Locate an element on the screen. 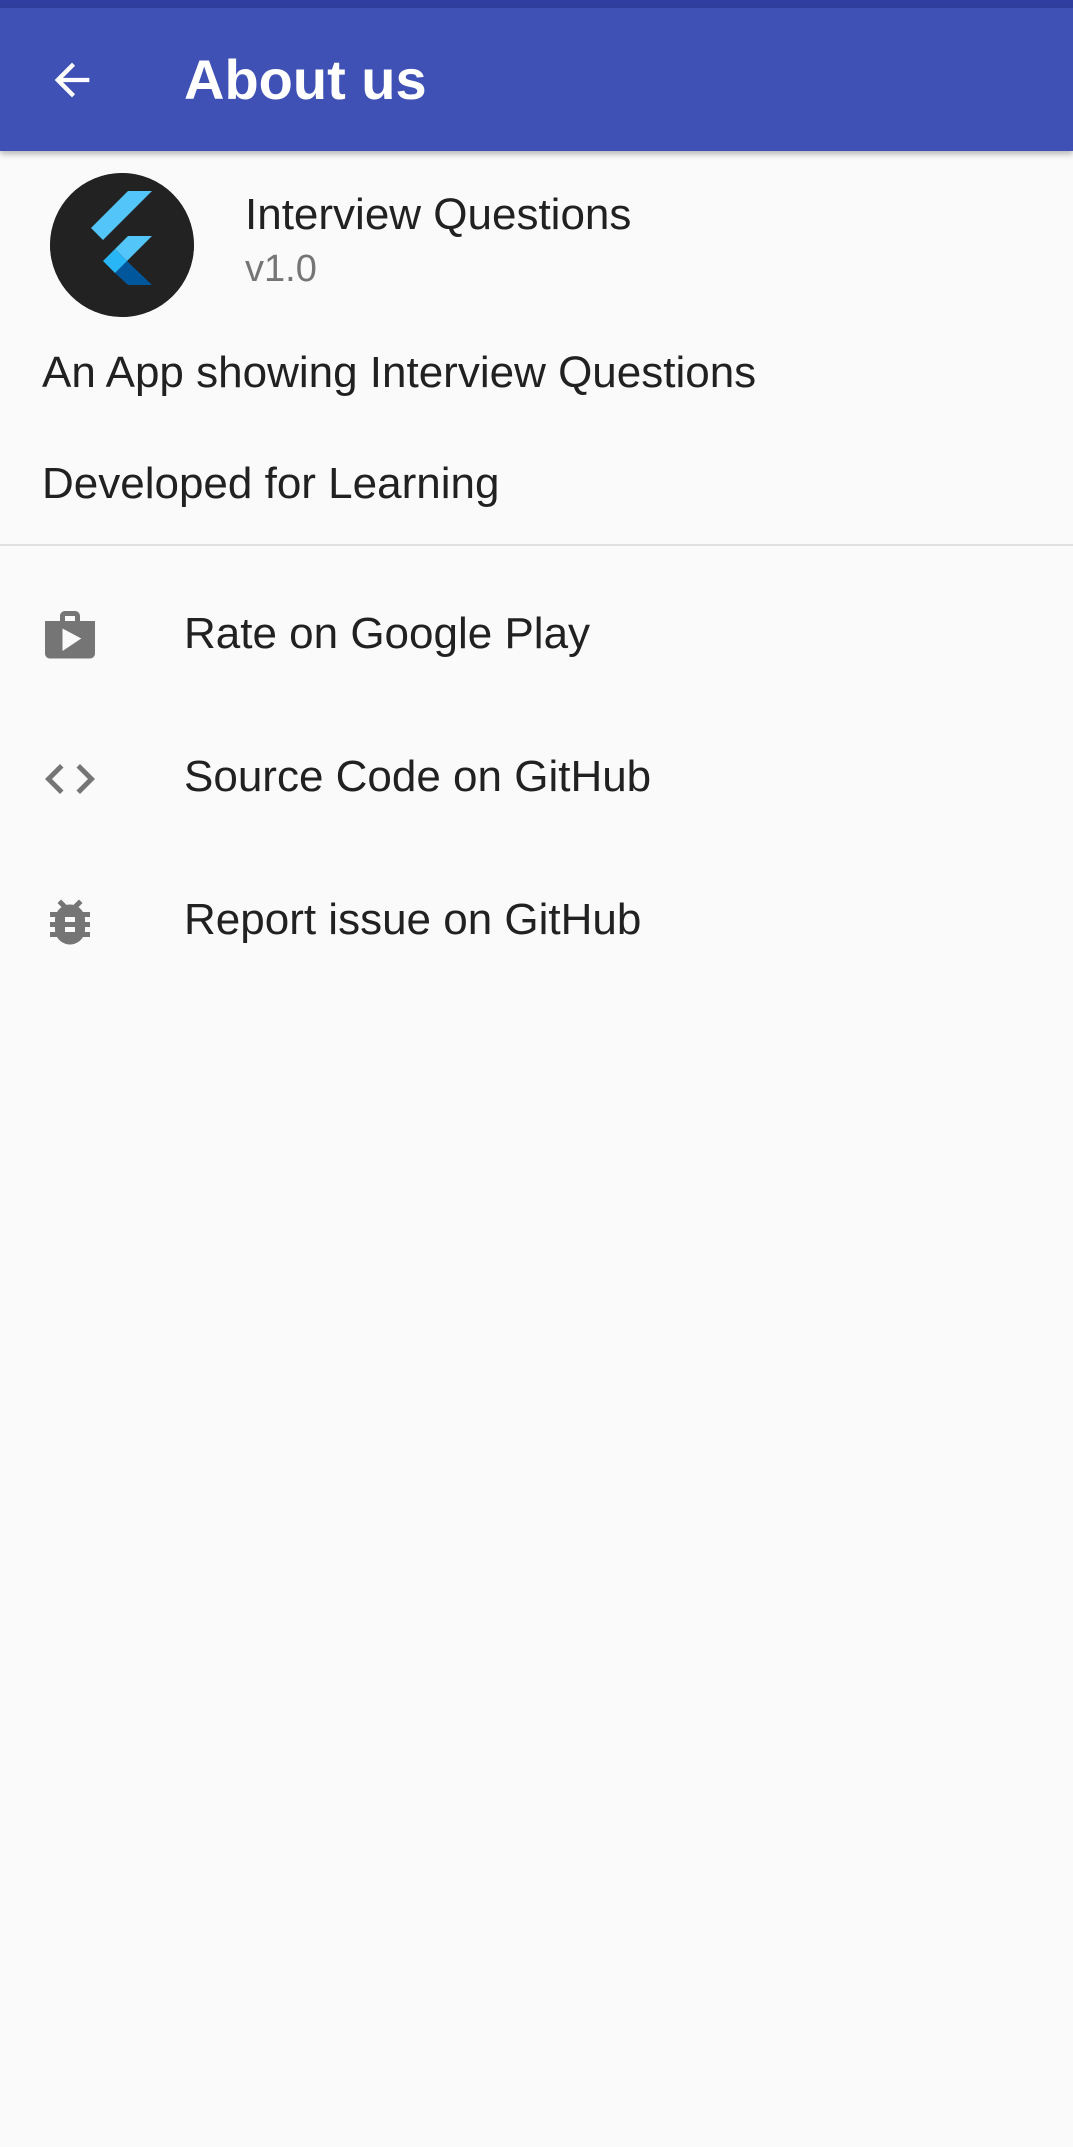 The width and height of the screenshot is (1073, 2147). menu-item-label: Report issue on GitHub is located at coordinates (413, 919).